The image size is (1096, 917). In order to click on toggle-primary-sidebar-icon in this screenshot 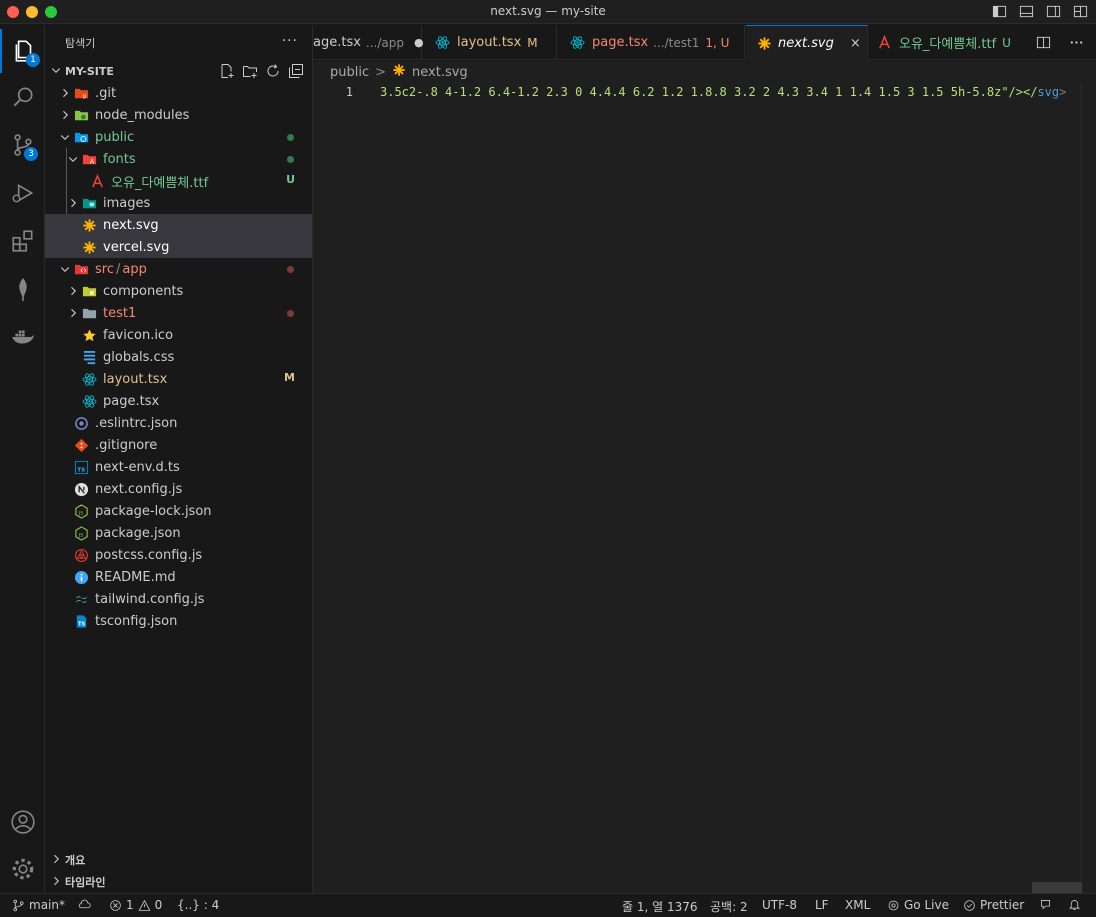, I will do `click(999, 13)`.